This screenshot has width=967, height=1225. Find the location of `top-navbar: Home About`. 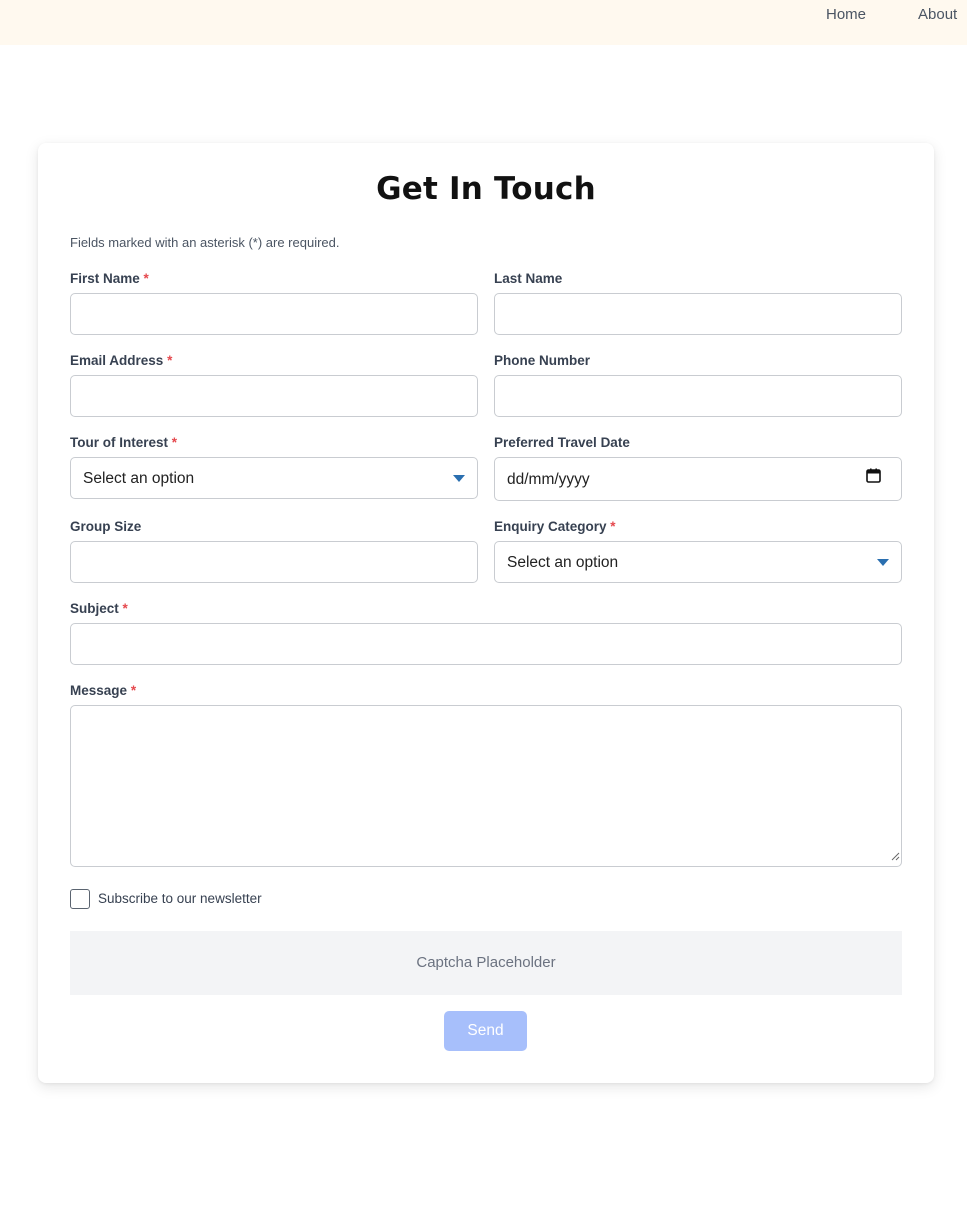

top-navbar: Home About is located at coordinates (483, 22).